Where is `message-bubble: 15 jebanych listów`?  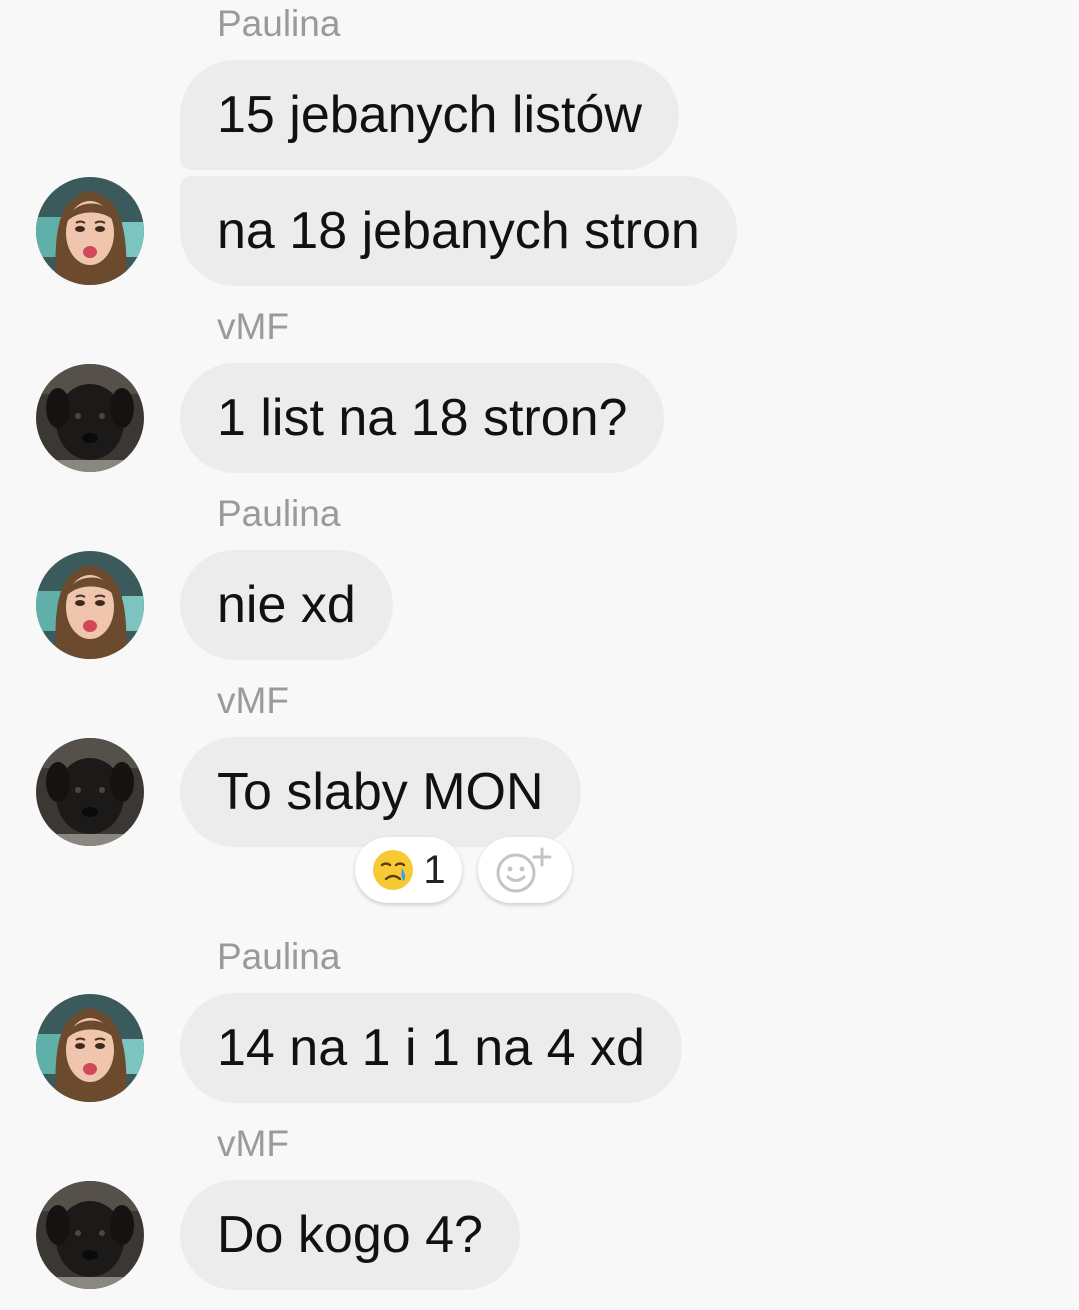 message-bubble: 15 jebanych listów is located at coordinates (429, 115).